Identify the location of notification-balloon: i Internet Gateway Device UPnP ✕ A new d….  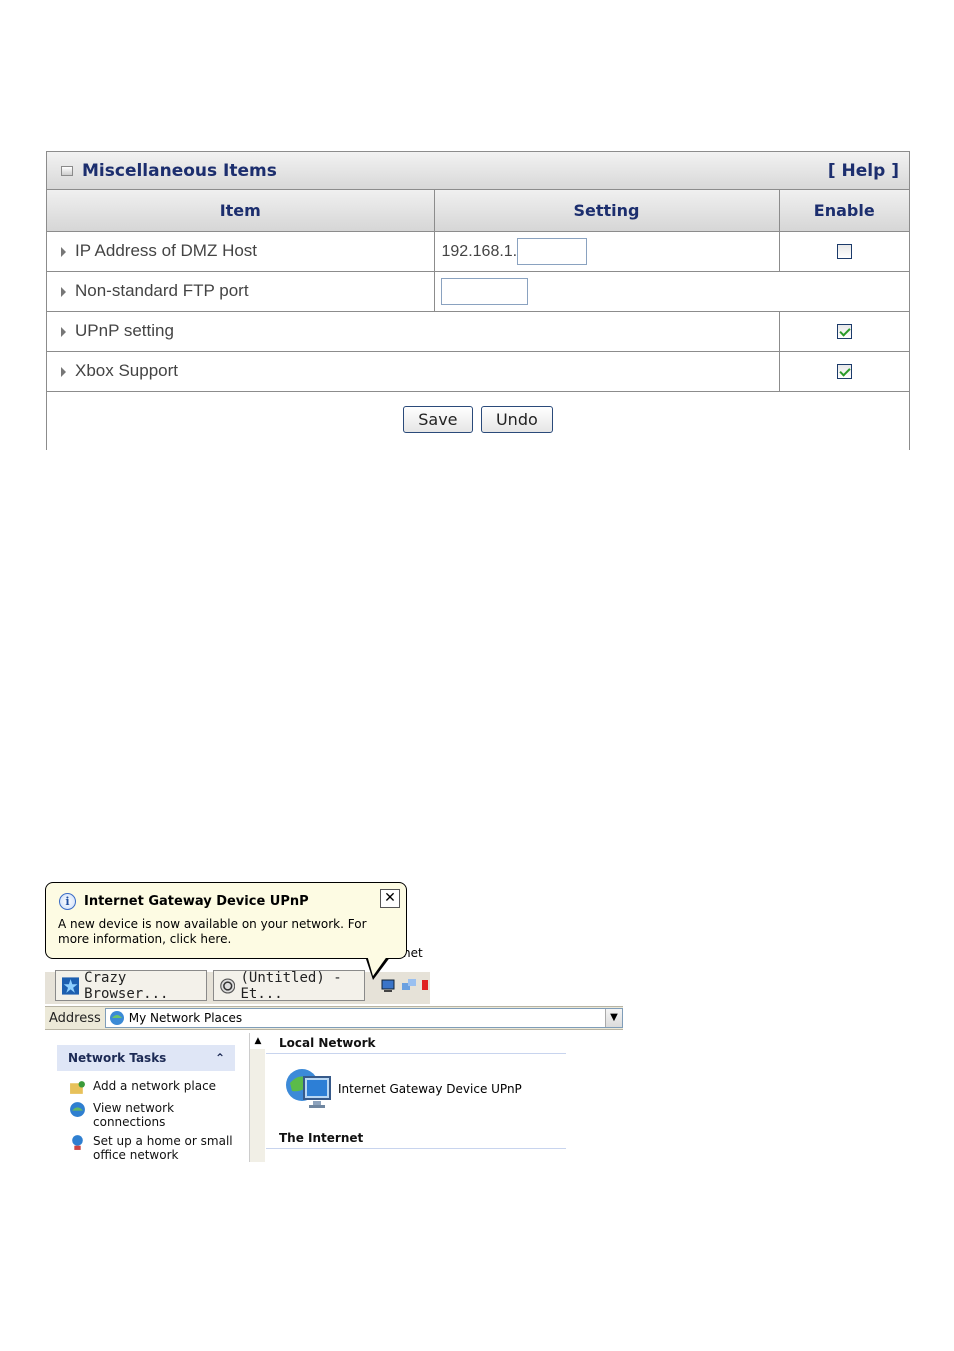
(226, 920).